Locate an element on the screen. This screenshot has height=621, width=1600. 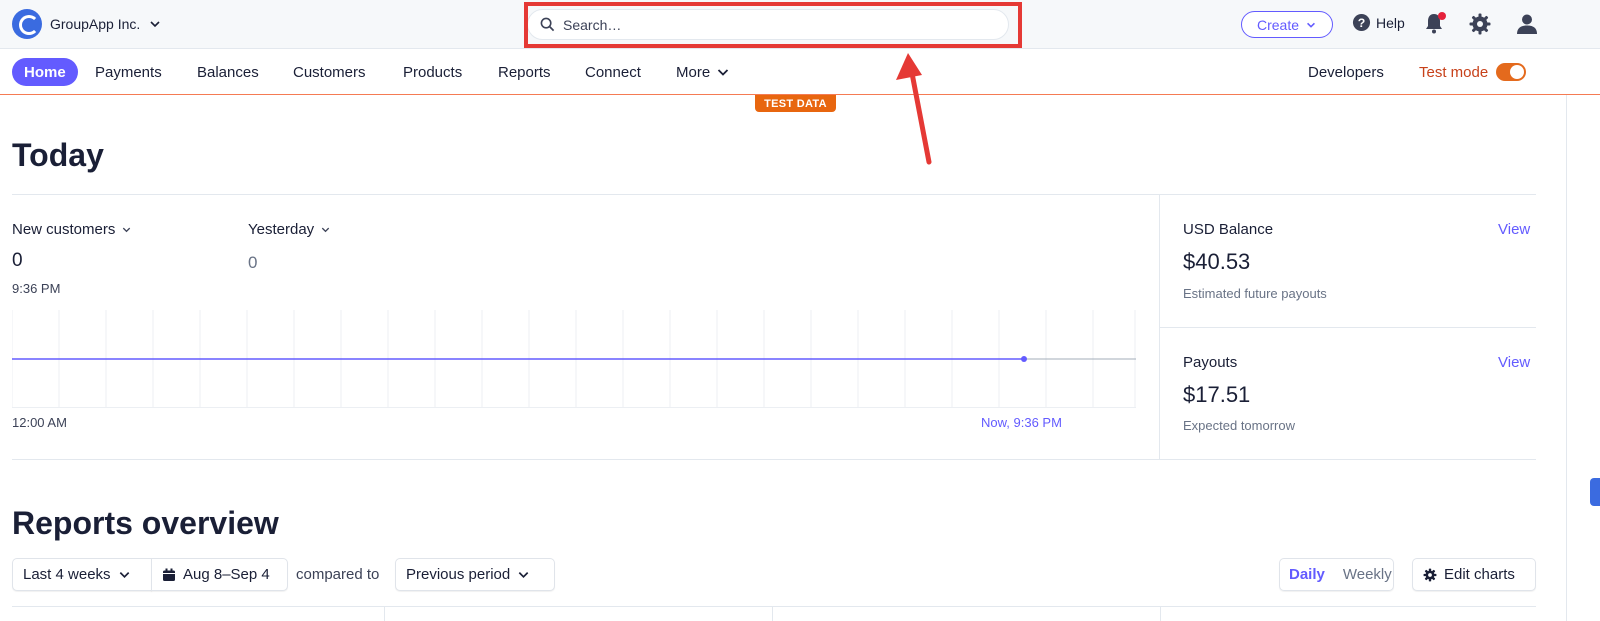
settings-gear-icon is located at coordinates (1480, 24).